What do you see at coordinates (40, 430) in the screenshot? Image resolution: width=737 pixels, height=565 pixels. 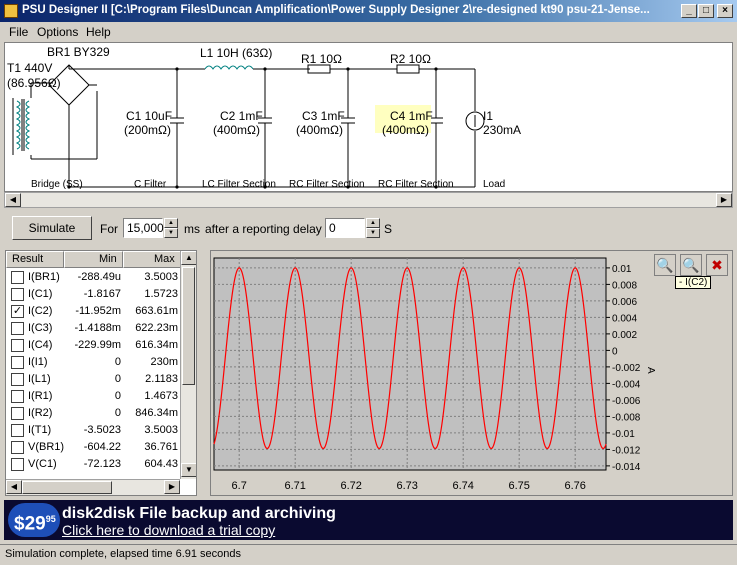 I see `result-name: I(T1)` at bounding box center [40, 430].